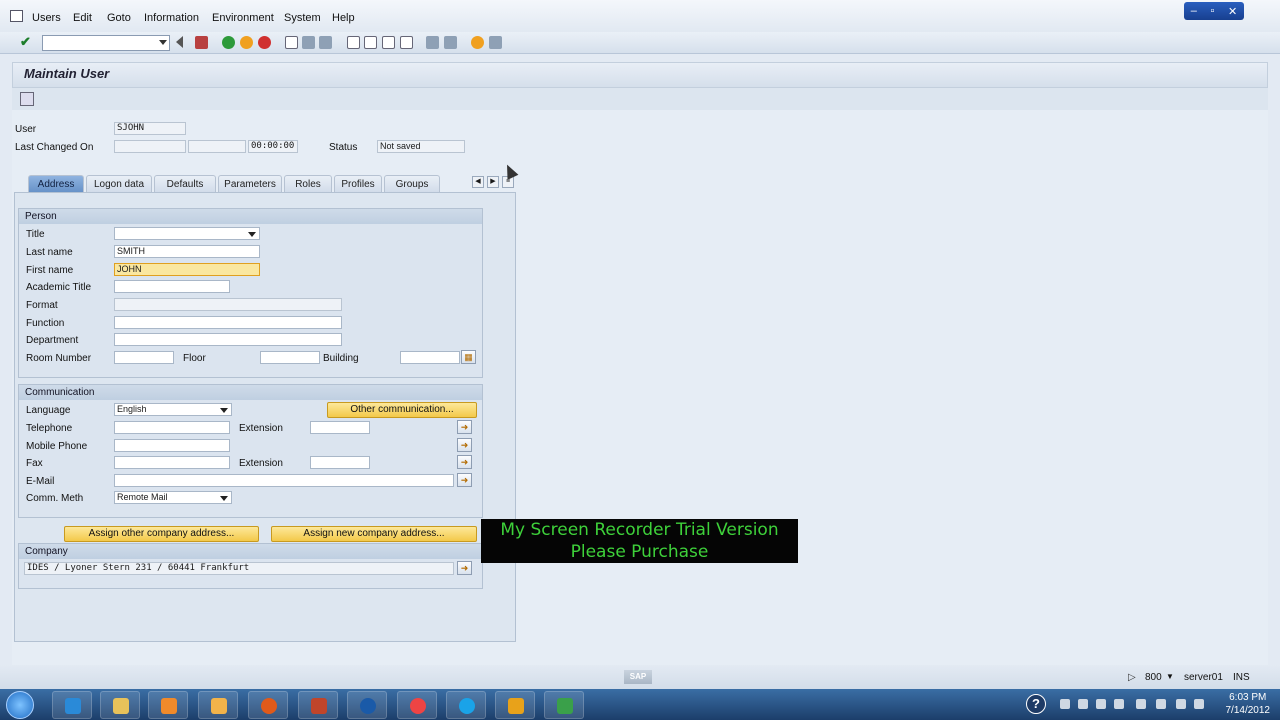  What do you see at coordinates (16, 16) in the screenshot?
I see `sap-window-icon` at bounding box center [16, 16].